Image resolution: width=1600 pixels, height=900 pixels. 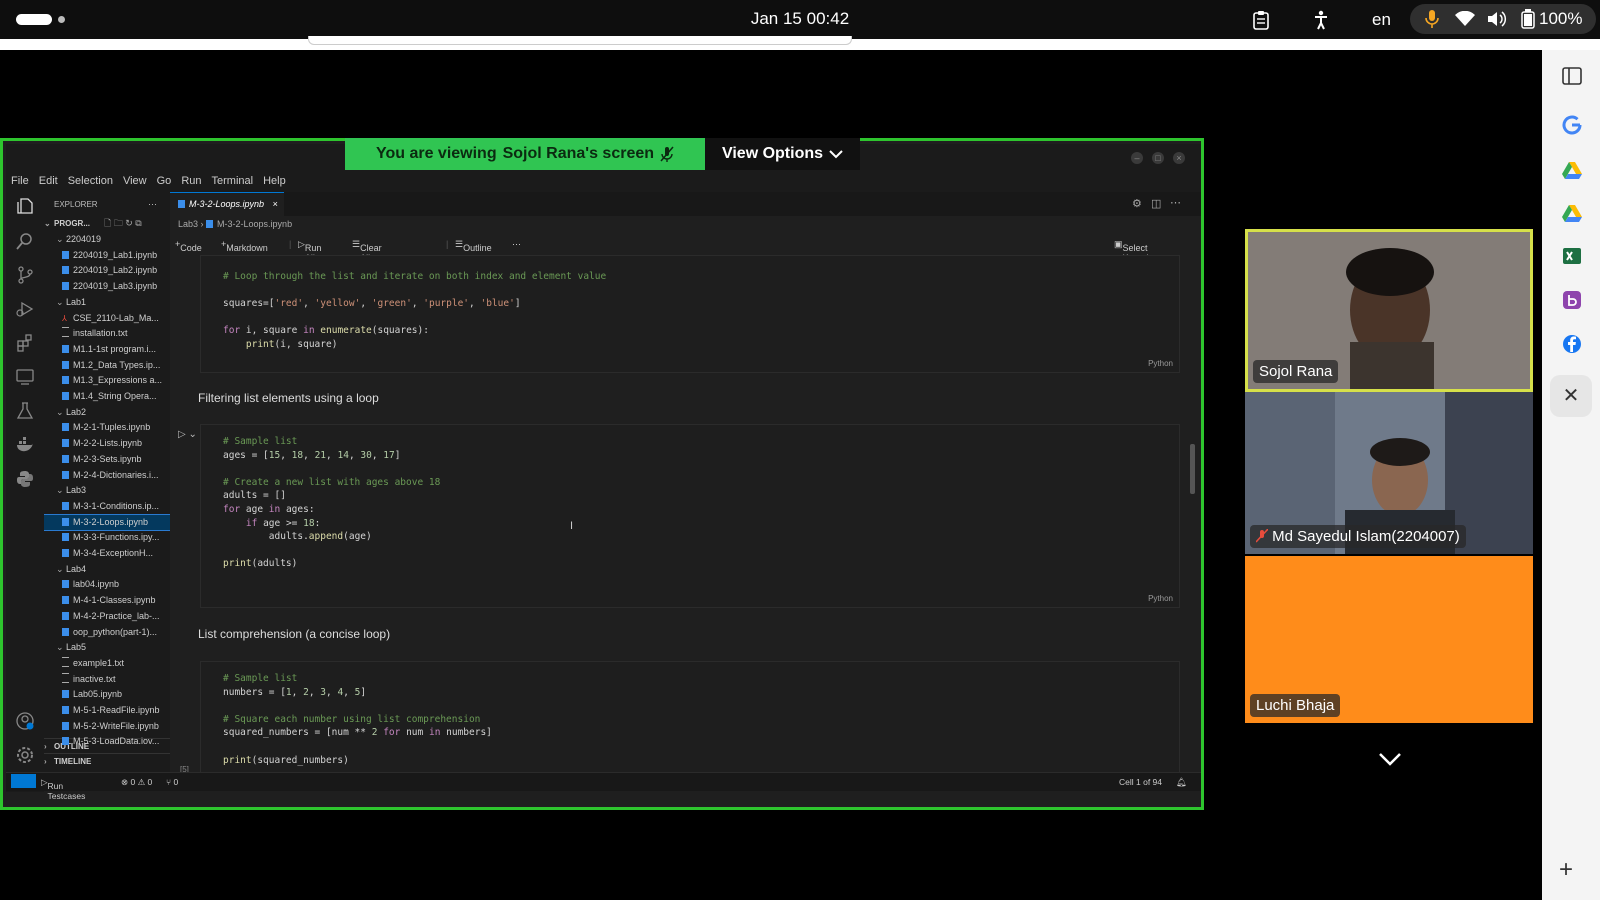 What do you see at coordinates (107, 679) in the screenshot?
I see `tree-file: inactive.txt` at bounding box center [107, 679].